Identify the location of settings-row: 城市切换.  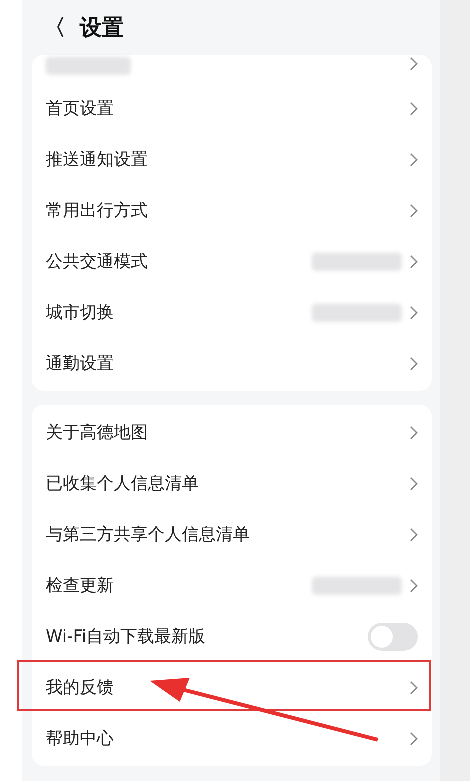
(232, 312).